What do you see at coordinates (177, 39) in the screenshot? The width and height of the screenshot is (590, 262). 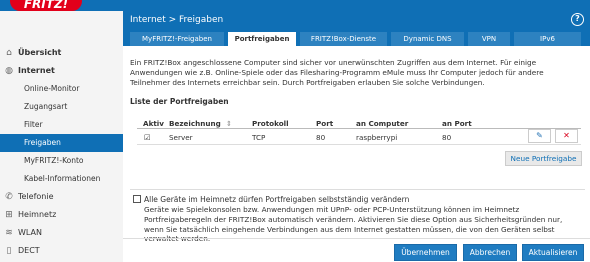 I see `tab-myfritz-freigaben: MyFRITZ!-Freigaben` at bounding box center [177, 39].